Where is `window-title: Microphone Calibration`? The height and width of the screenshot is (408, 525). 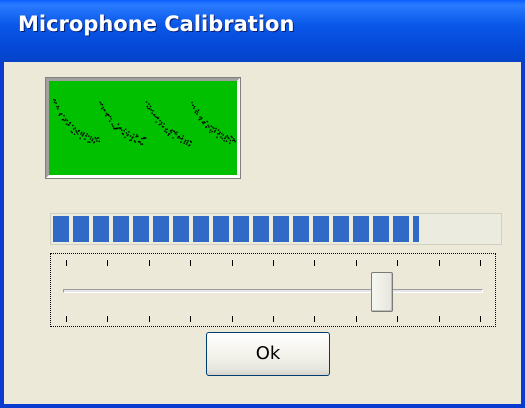
window-title: Microphone Calibration is located at coordinates (156, 24).